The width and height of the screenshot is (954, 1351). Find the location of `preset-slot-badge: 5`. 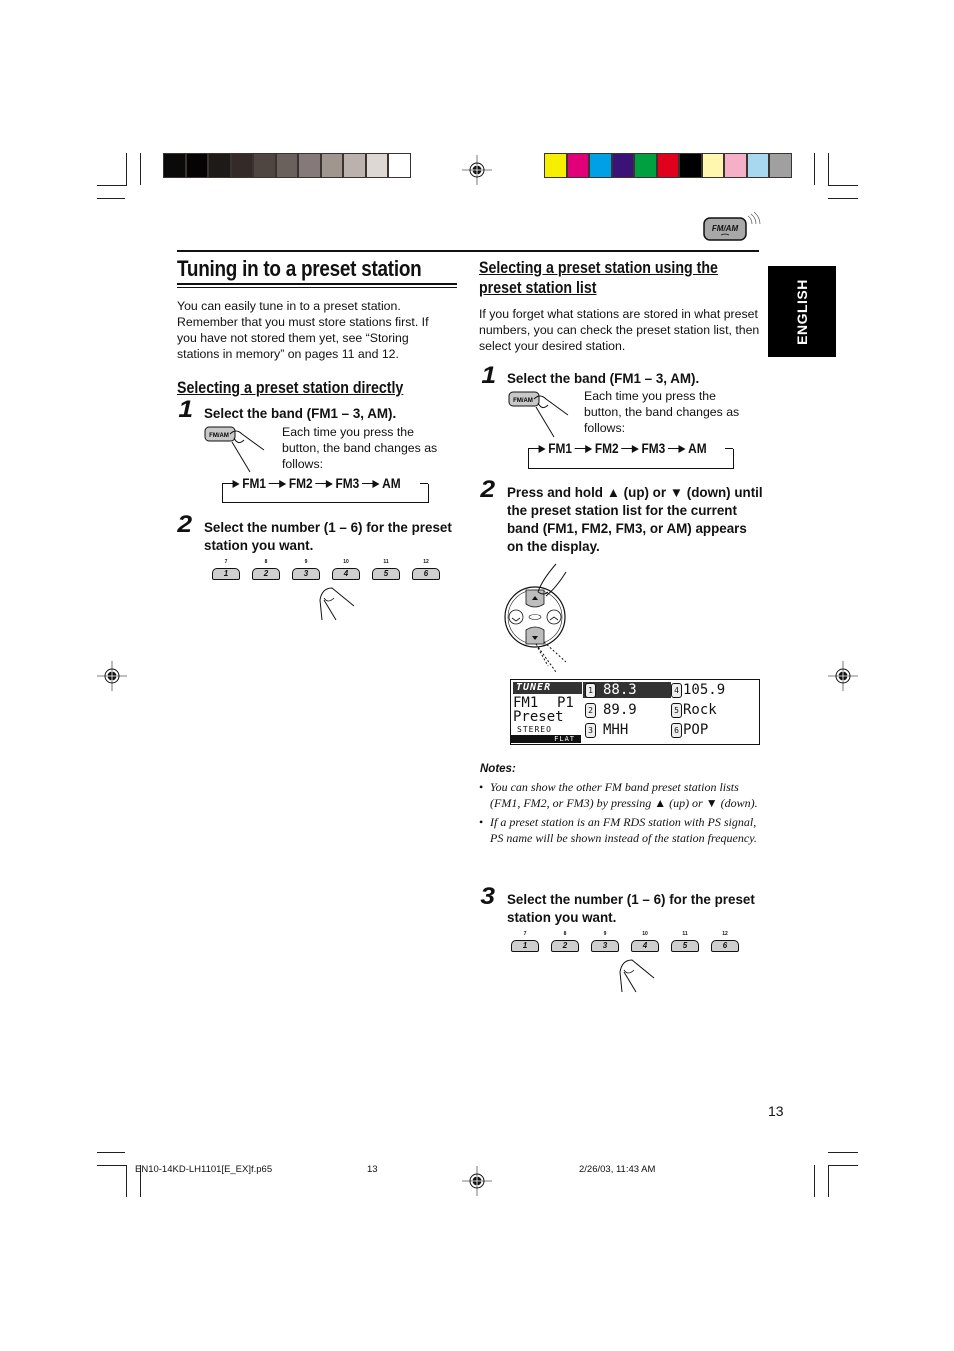

preset-slot-badge: 5 is located at coordinates (676, 710).